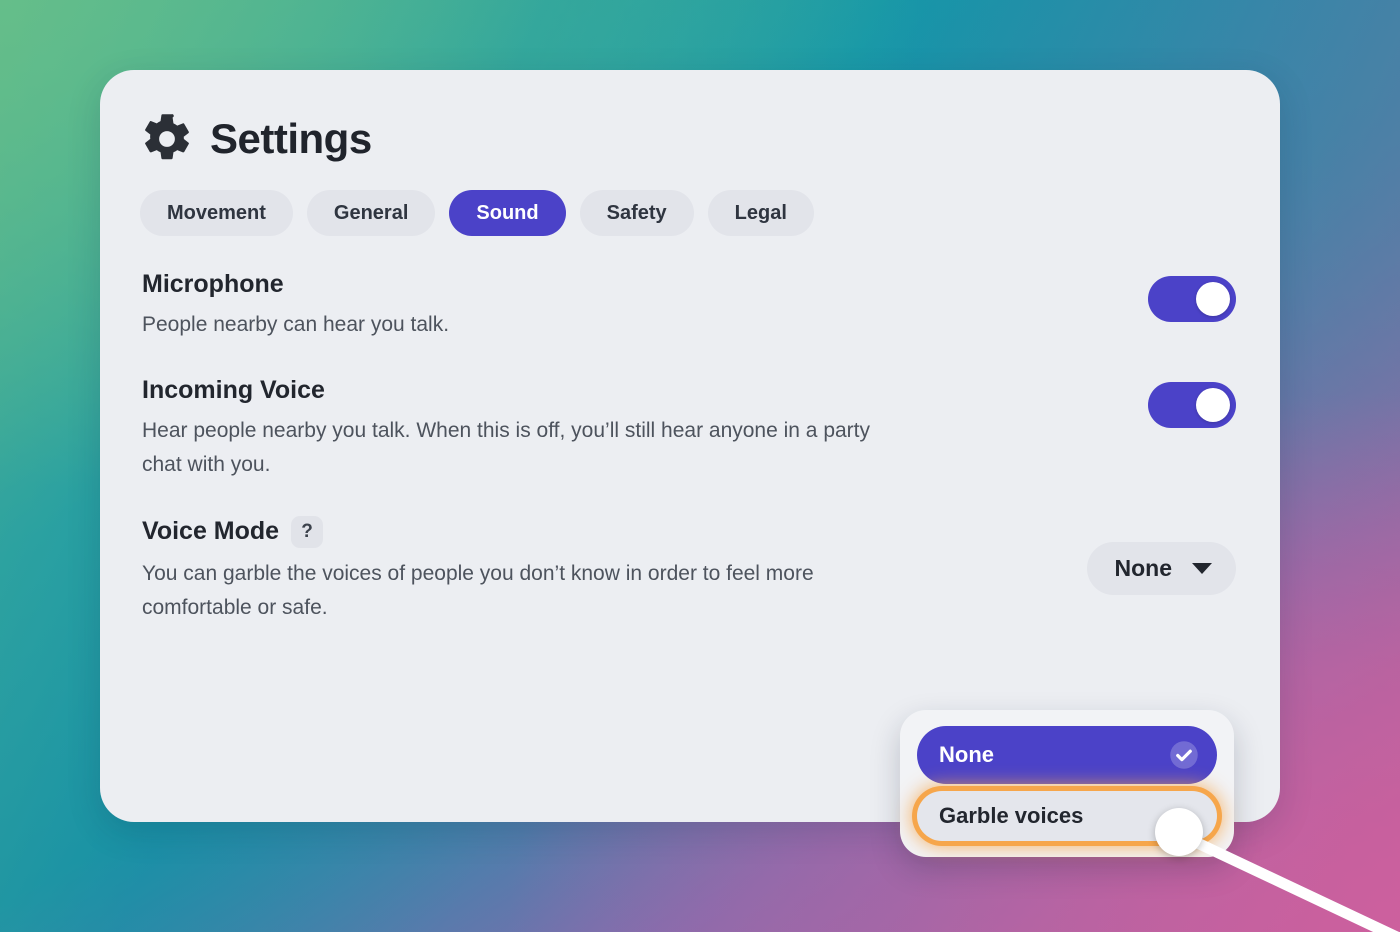 The width and height of the screenshot is (1400, 932). I want to click on setting-title-label: Voice Mode, so click(211, 531).